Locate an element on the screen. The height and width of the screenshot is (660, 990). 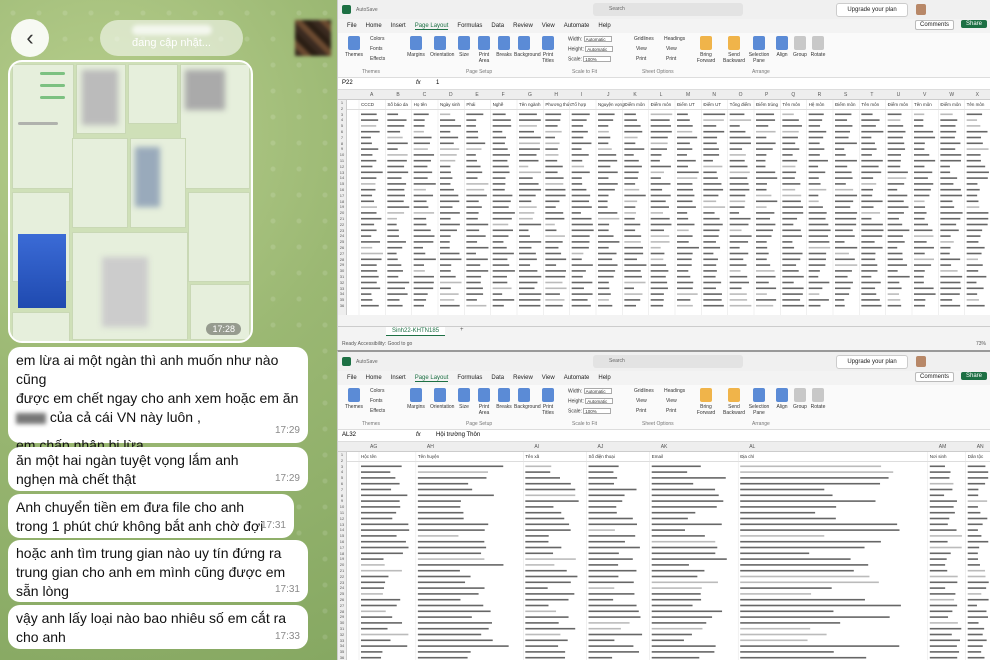
gridlines-view-checkbox: View is located at coordinates (641, 49).